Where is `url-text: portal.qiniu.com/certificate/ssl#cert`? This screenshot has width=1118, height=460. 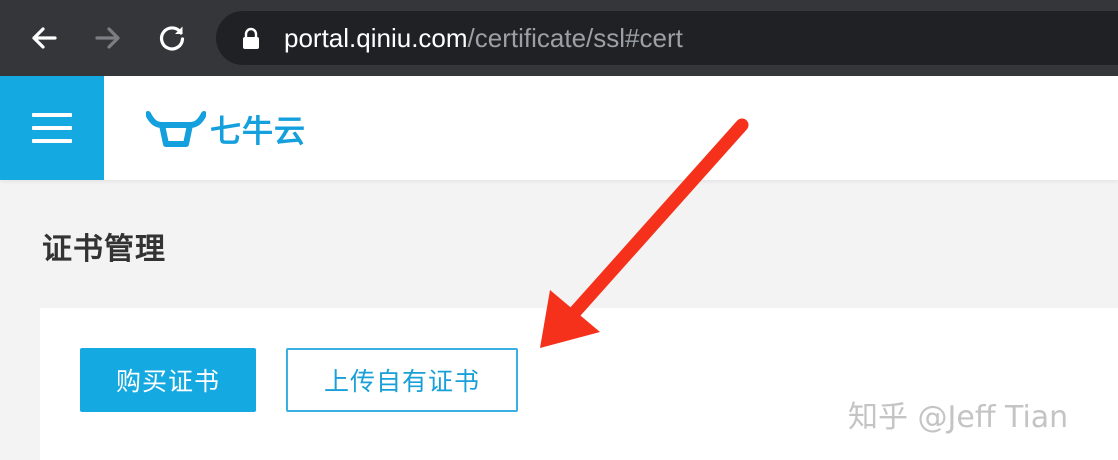
url-text: portal.qiniu.com/certificate/ssl#cert is located at coordinates (483, 38).